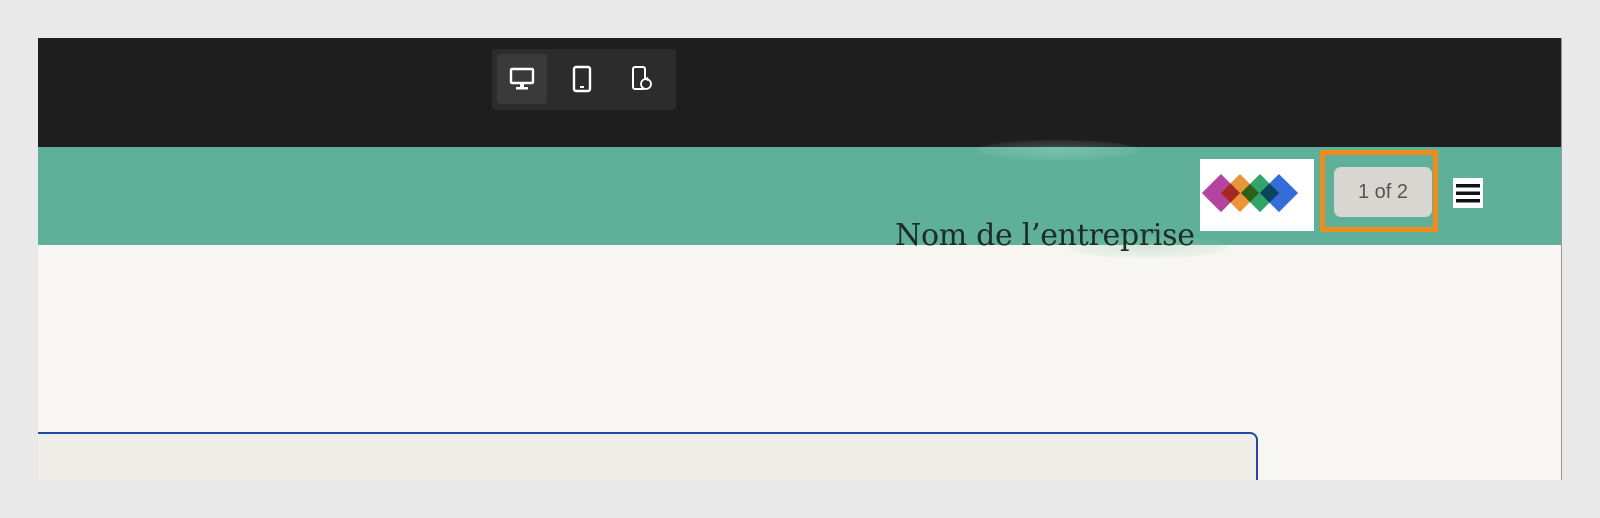 The height and width of the screenshot is (518, 1600). I want to click on frame-edge, so click(1561, 259).